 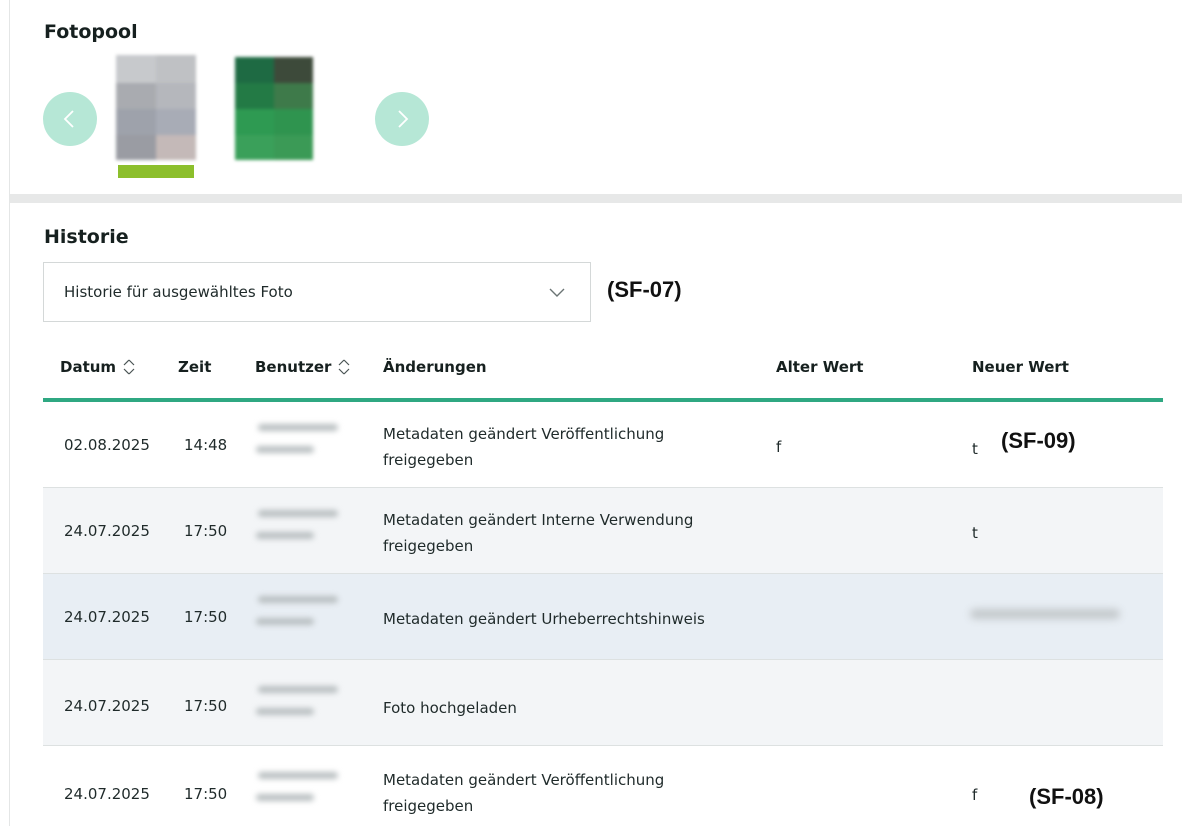 What do you see at coordinates (156, 107) in the screenshot?
I see `photo-thumbnail-1-selected` at bounding box center [156, 107].